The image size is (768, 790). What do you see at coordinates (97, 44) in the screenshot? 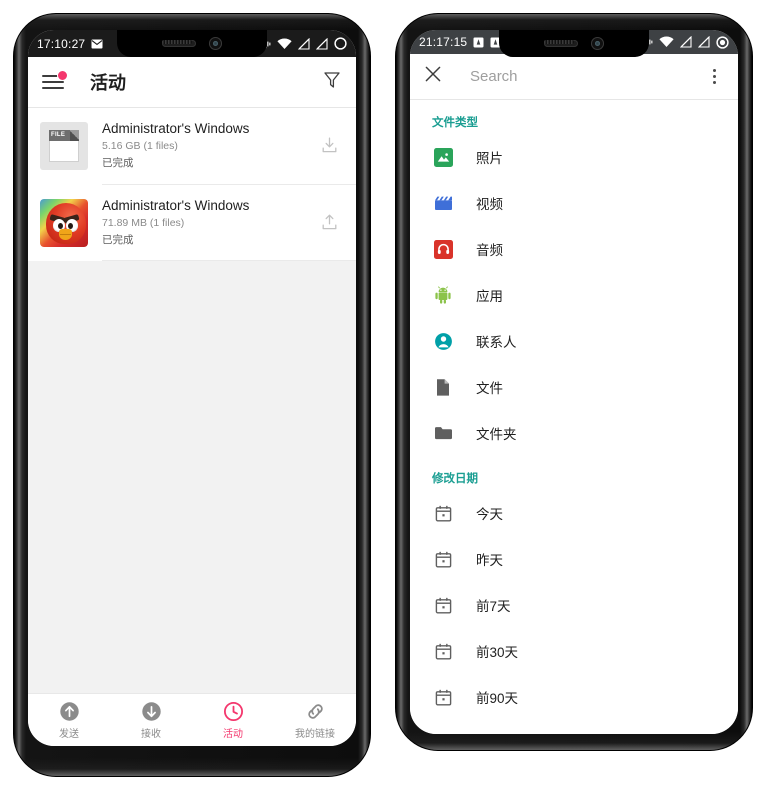
I see `mail-icon` at bounding box center [97, 44].